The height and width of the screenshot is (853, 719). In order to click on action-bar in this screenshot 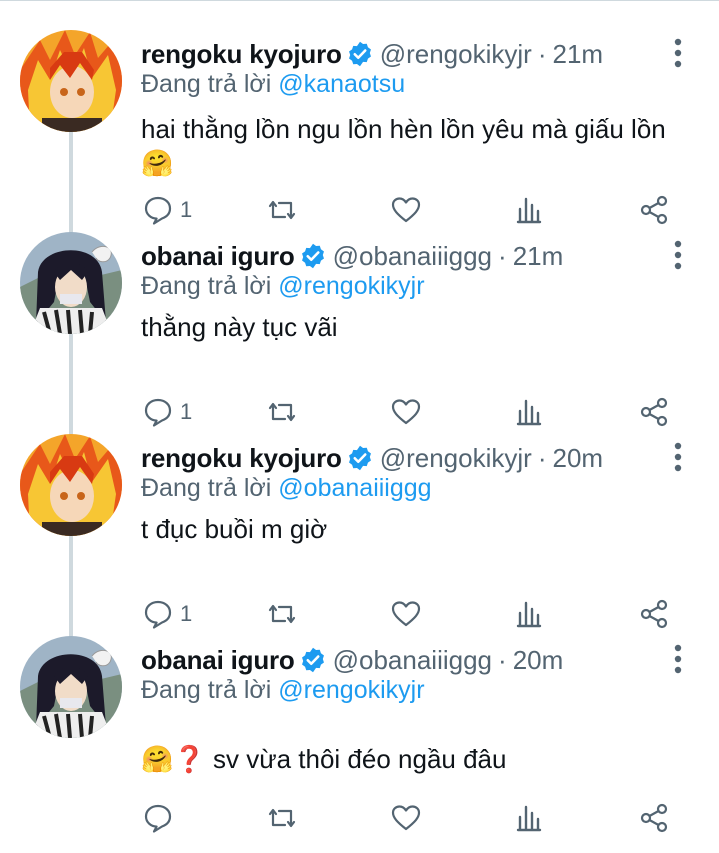, I will do `click(412, 818)`.